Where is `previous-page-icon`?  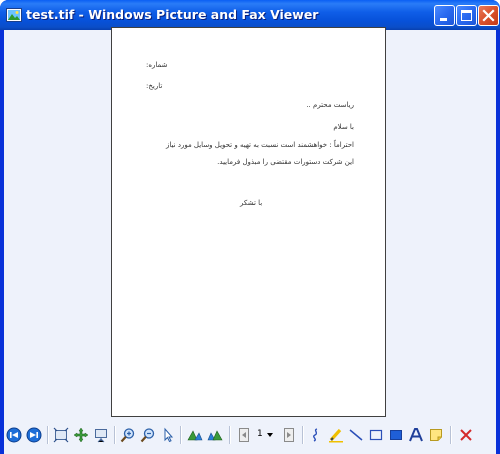
previous-page-icon is located at coordinates (244, 435).